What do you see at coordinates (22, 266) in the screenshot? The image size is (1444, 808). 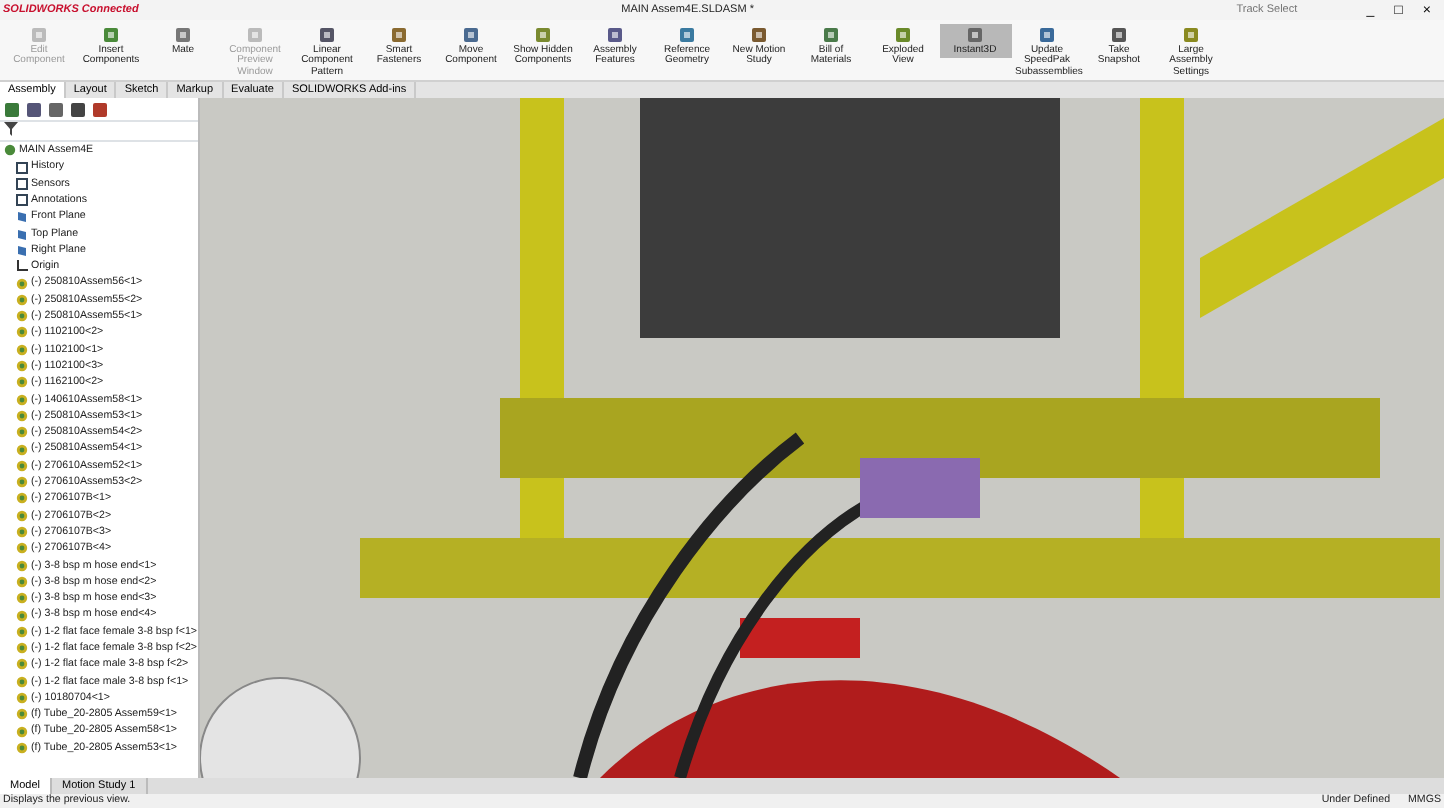 I see `origin-icon` at bounding box center [22, 266].